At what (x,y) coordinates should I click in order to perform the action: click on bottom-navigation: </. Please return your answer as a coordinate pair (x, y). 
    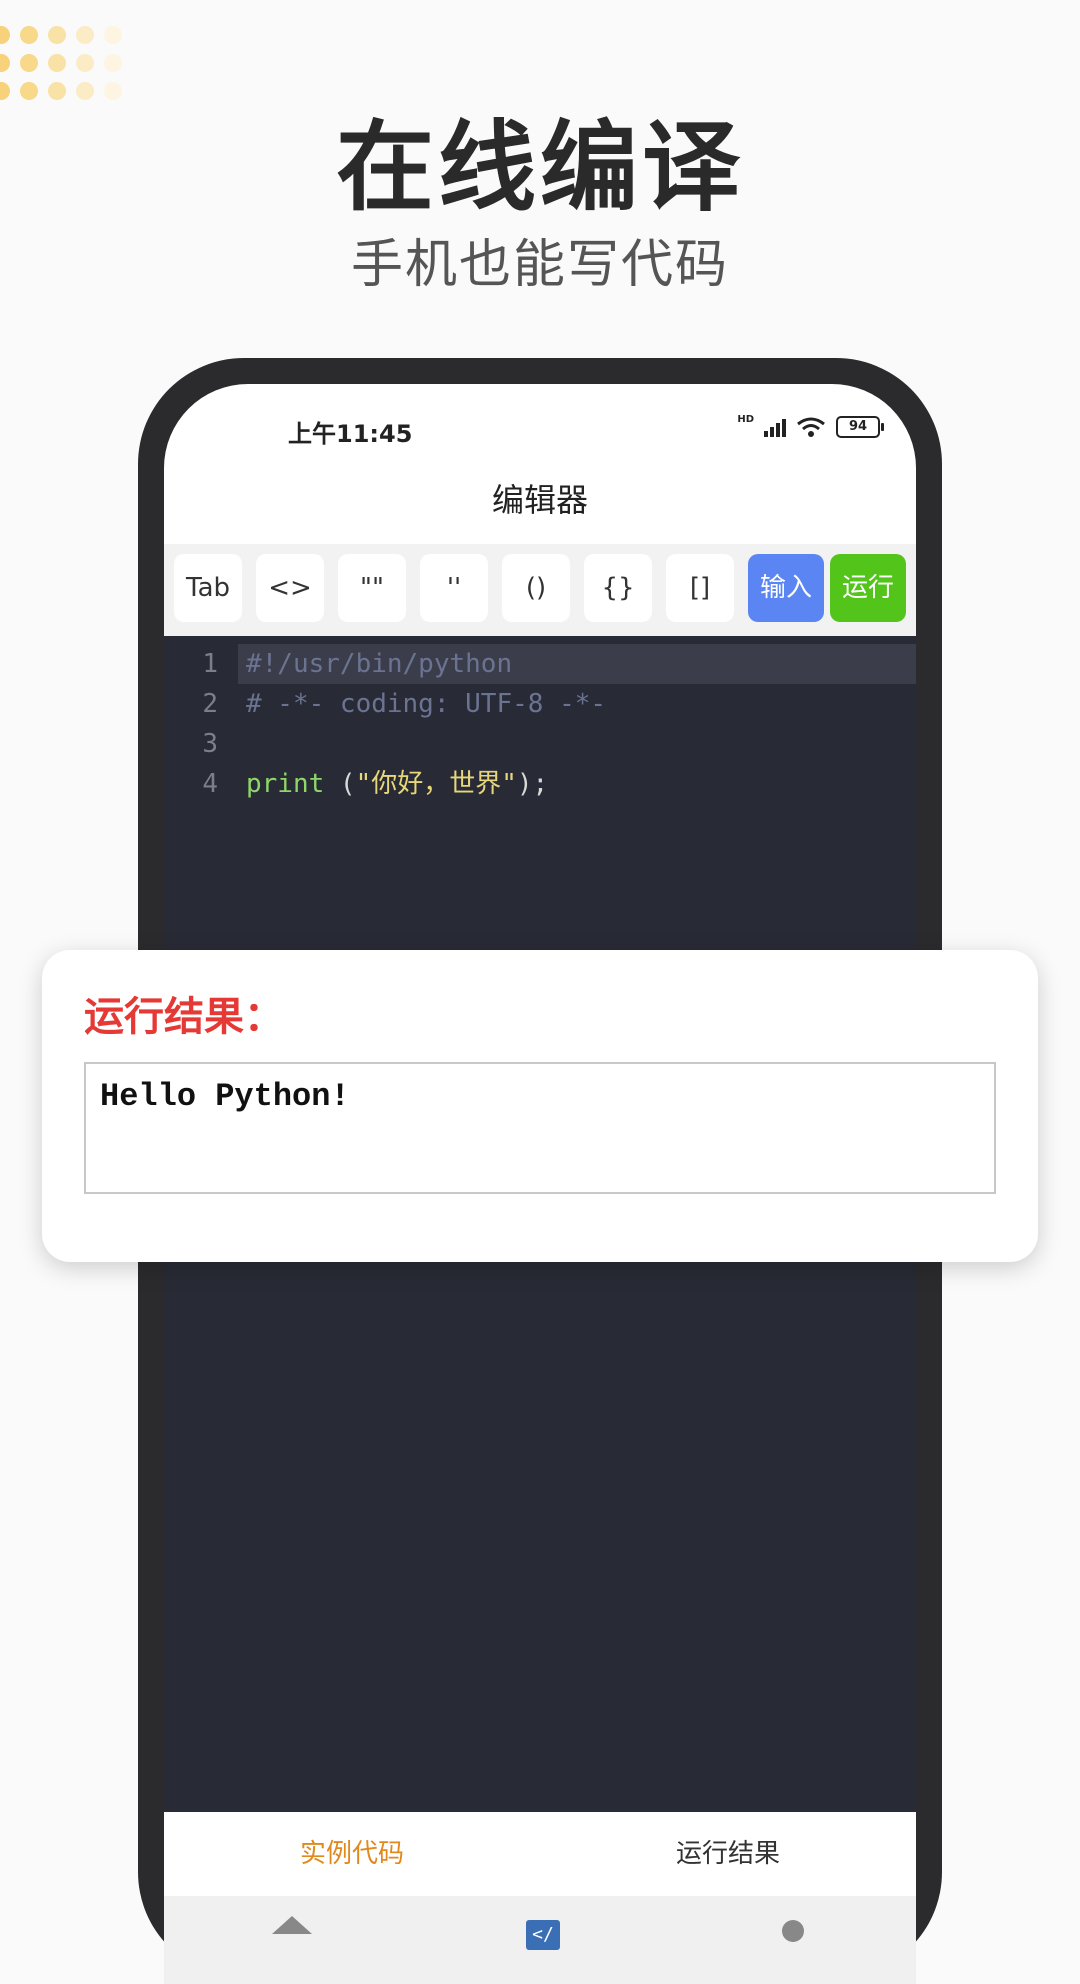
    Looking at the image, I should click on (540, 1940).